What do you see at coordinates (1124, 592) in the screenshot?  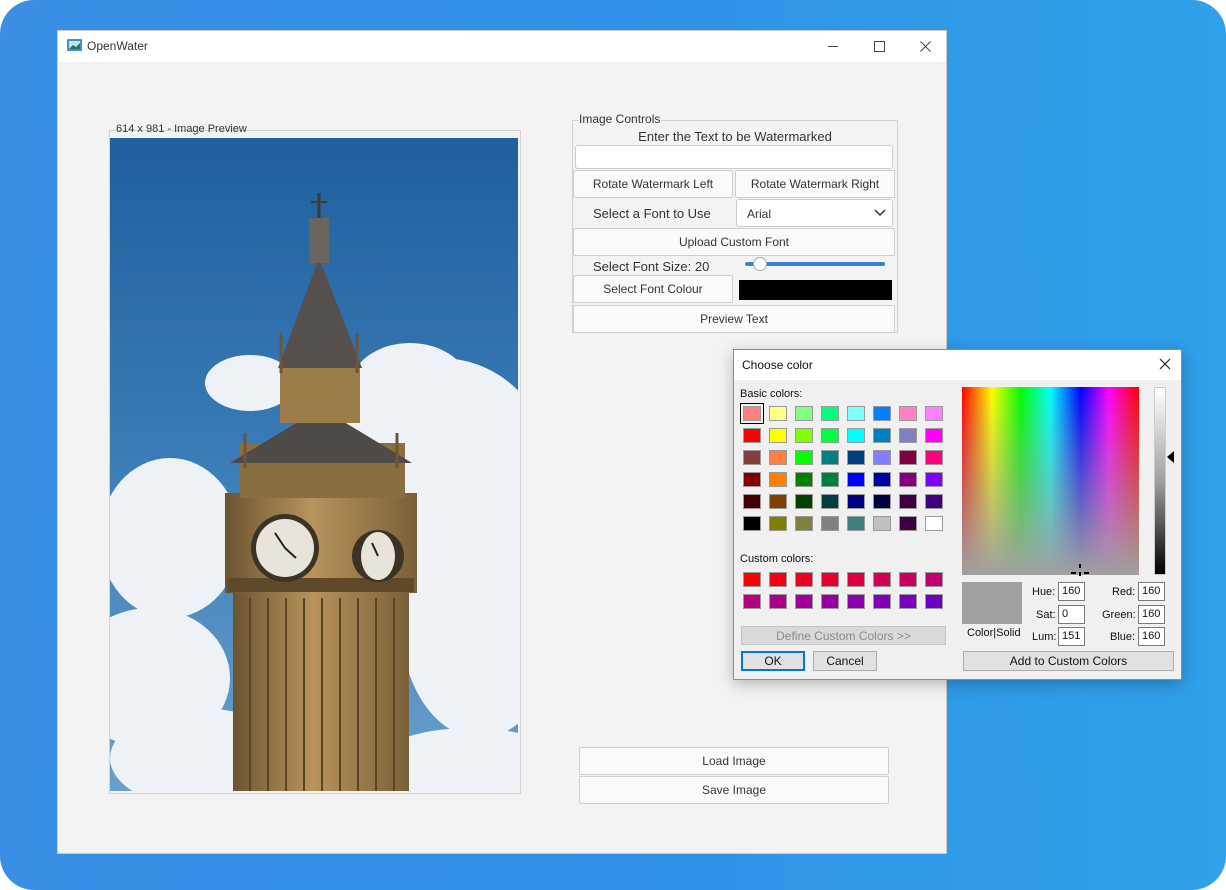 I see `red-label: Red:` at bounding box center [1124, 592].